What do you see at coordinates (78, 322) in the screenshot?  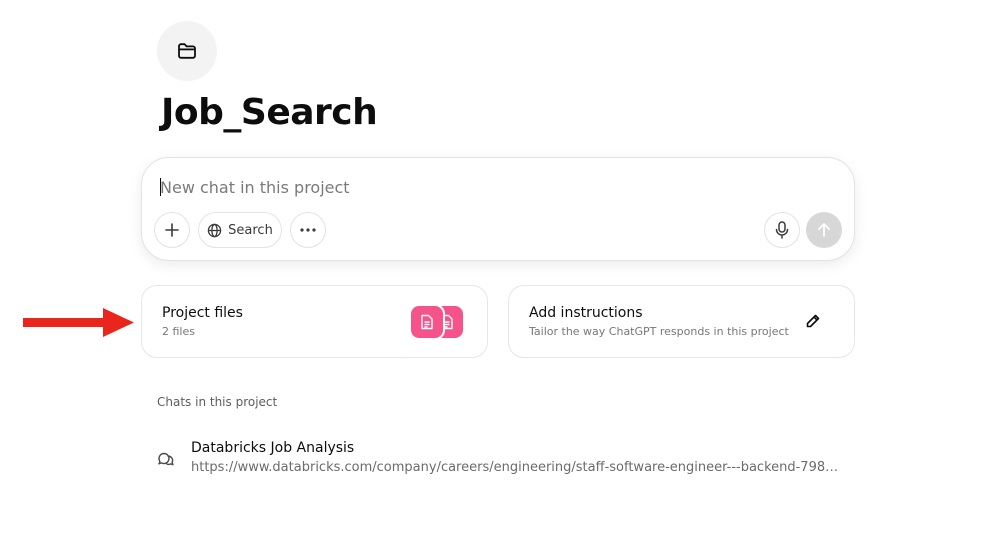 I see `annotation-arrow` at bounding box center [78, 322].